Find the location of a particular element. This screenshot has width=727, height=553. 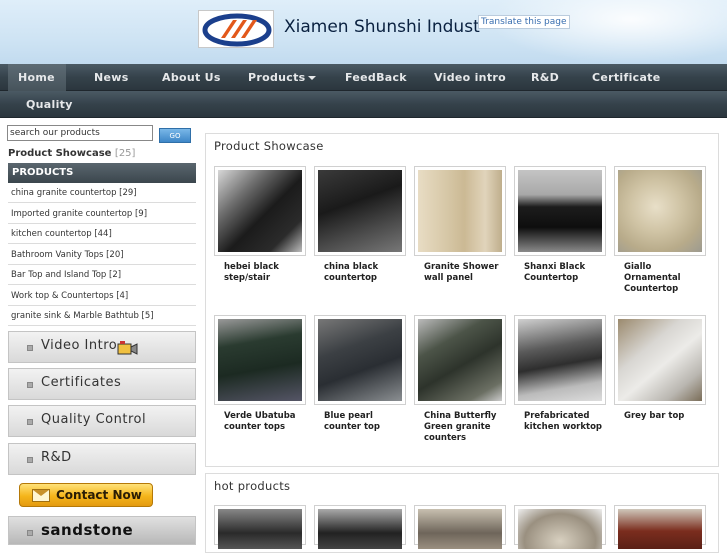

product-name: Verde Ubatuba counter tops is located at coordinates (267, 422).